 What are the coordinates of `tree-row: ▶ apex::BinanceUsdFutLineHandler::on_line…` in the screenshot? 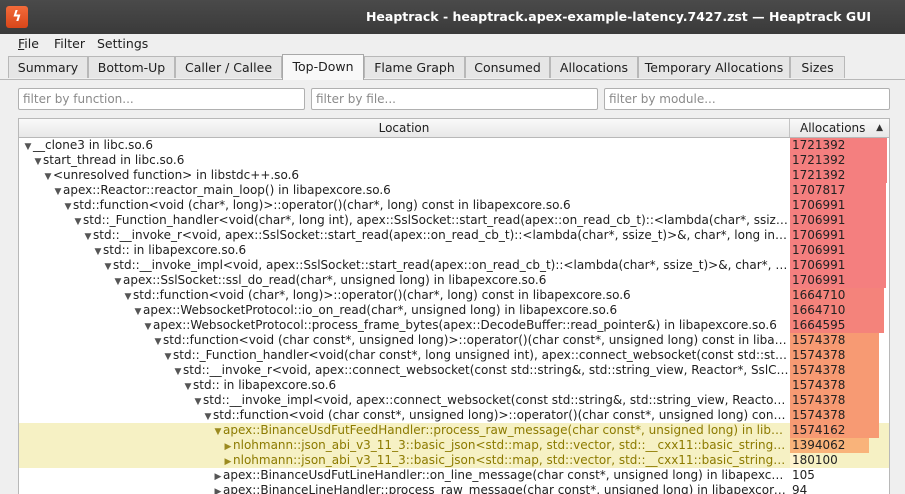 It's located at (454, 475).